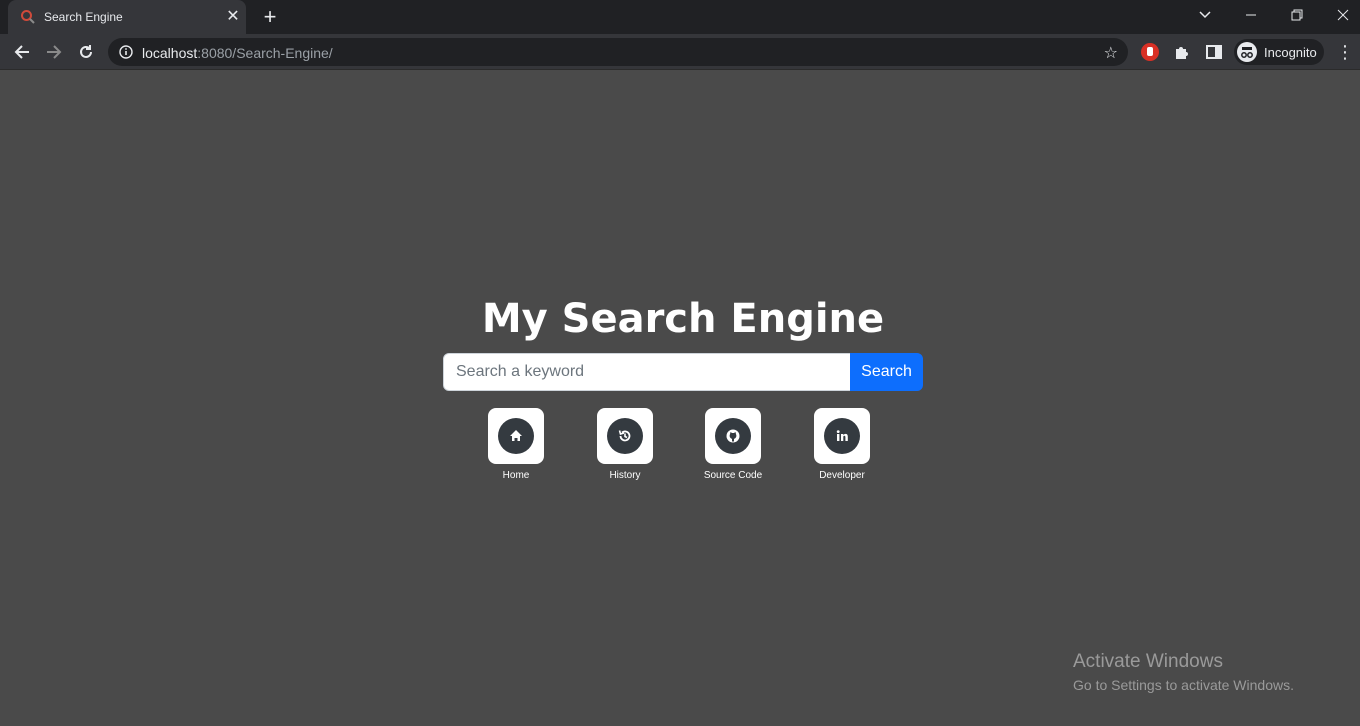  I want to click on tab-title: Search Engine, so click(83, 17).